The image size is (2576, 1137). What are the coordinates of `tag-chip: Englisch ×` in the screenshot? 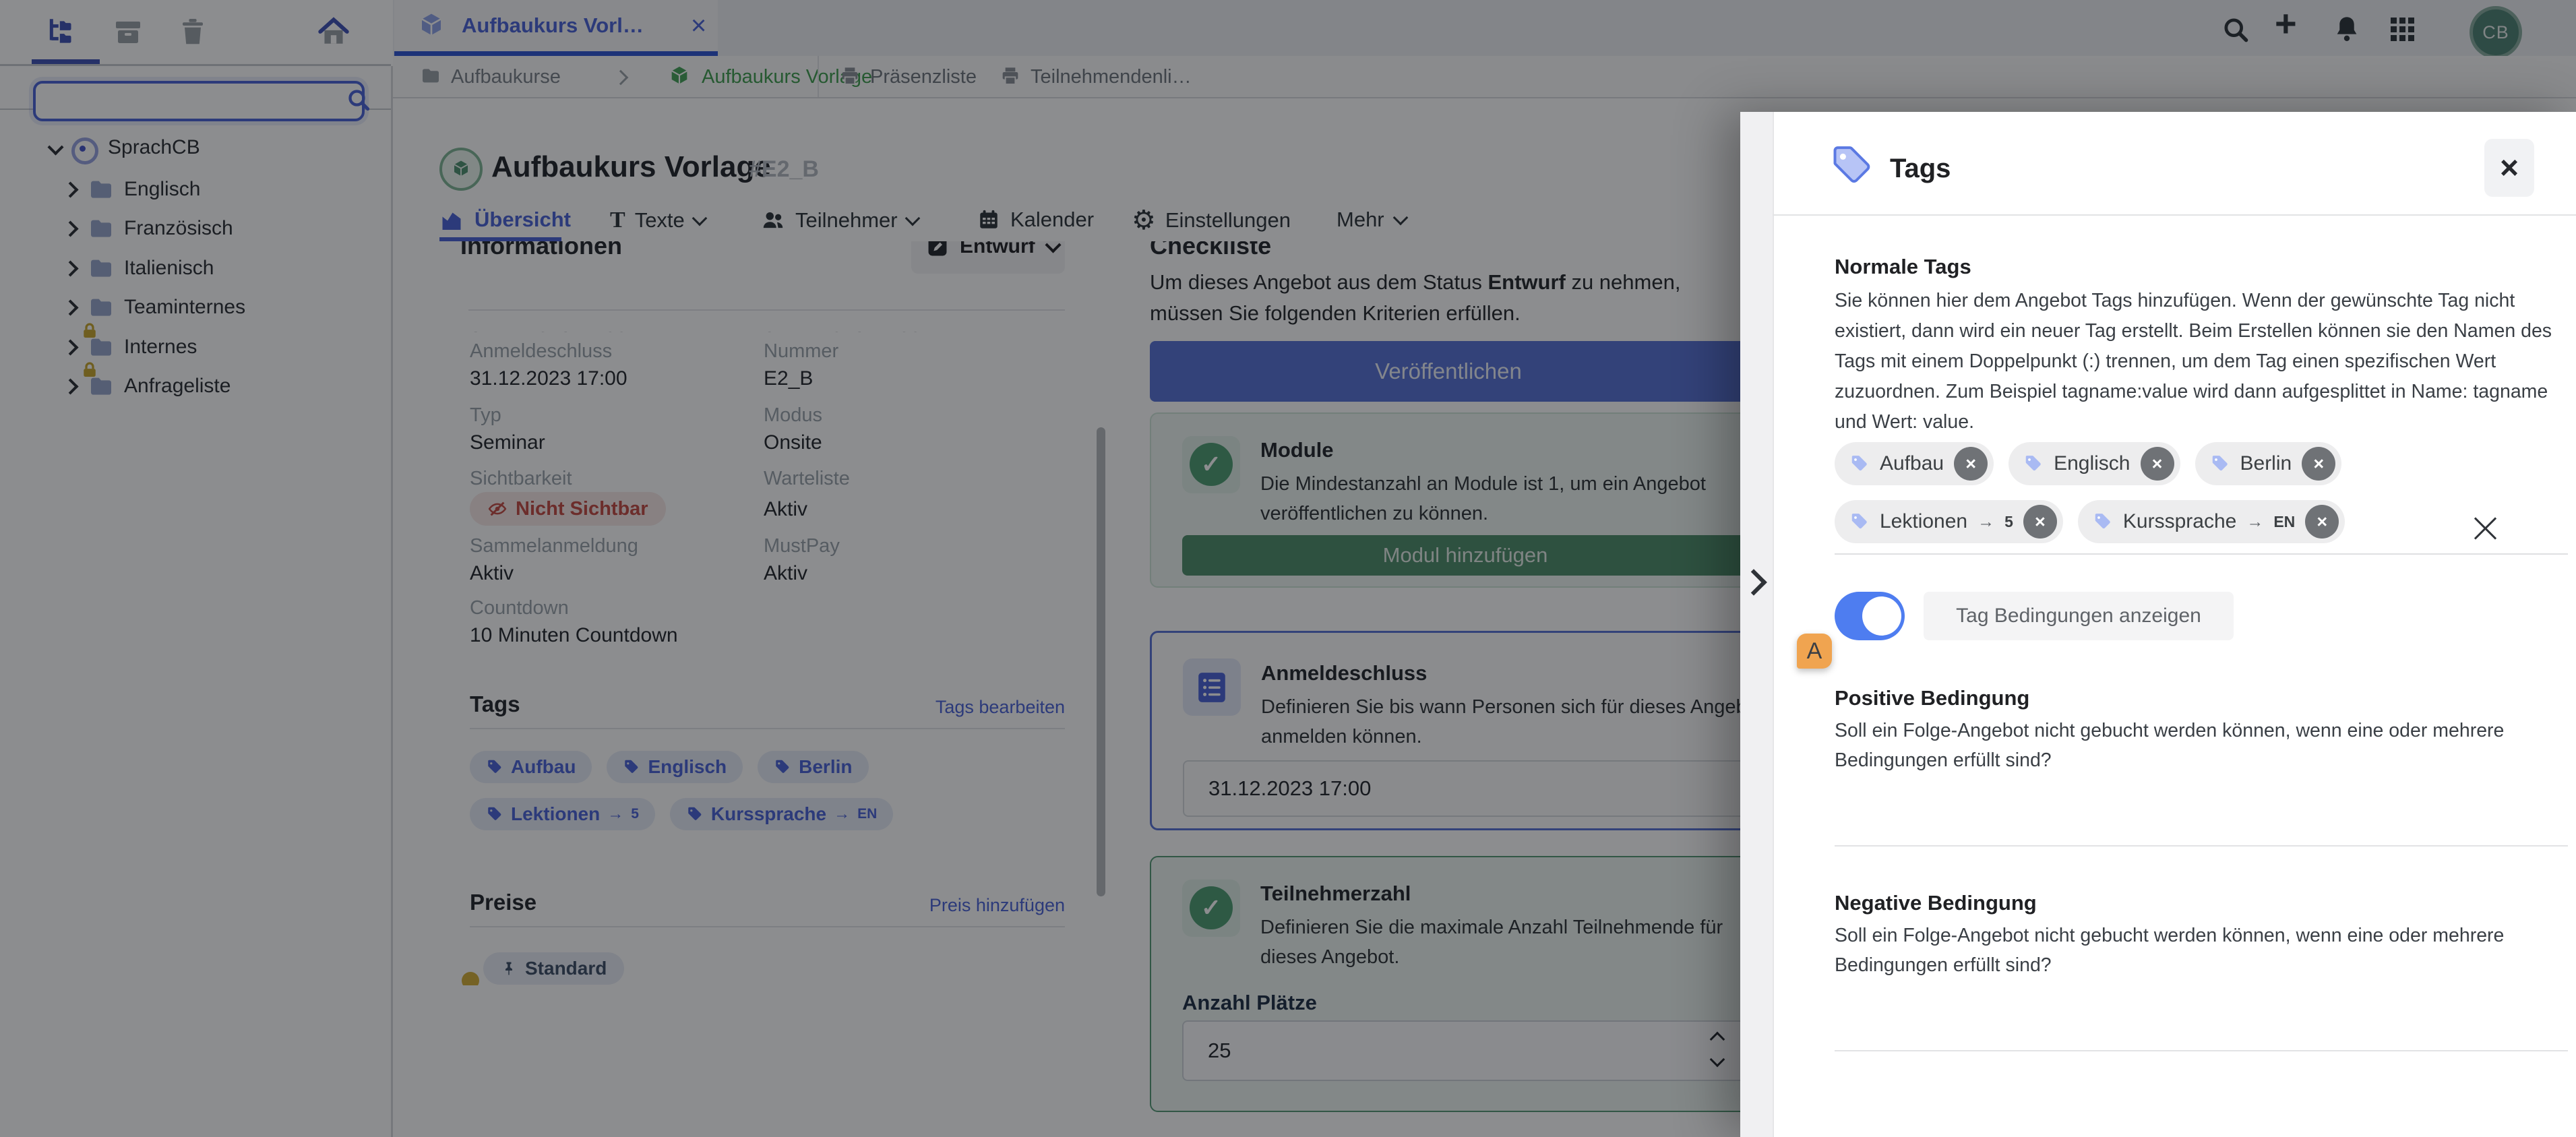 It's located at (2094, 464).